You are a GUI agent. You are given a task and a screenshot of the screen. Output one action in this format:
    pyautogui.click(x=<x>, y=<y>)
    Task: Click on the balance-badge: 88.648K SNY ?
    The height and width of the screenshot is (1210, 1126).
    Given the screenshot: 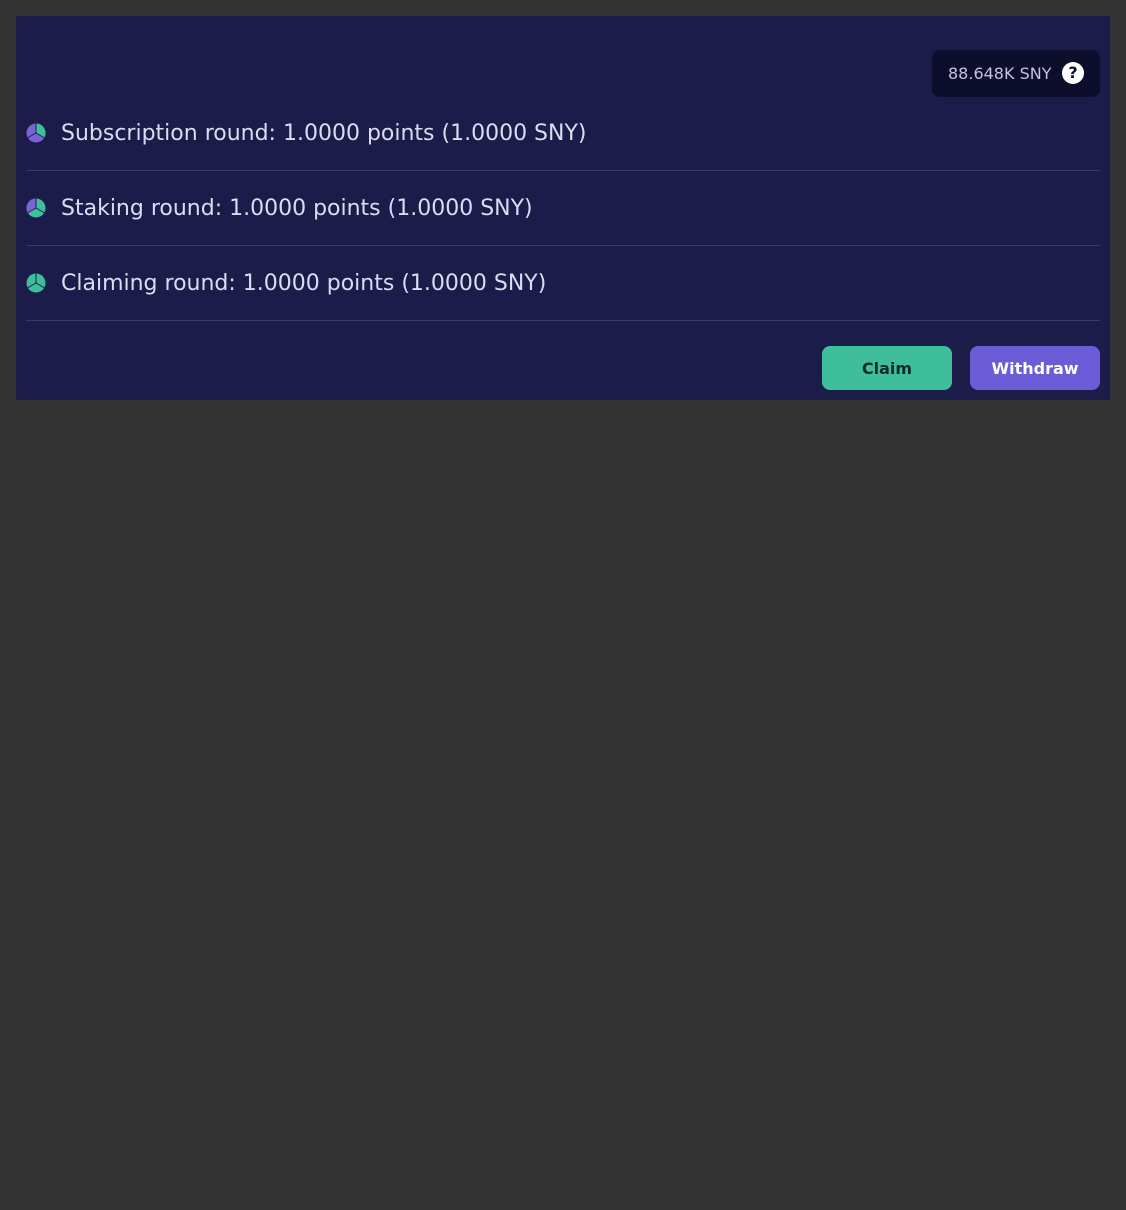 What is the action you would take?
    pyautogui.click(x=1016, y=73)
    